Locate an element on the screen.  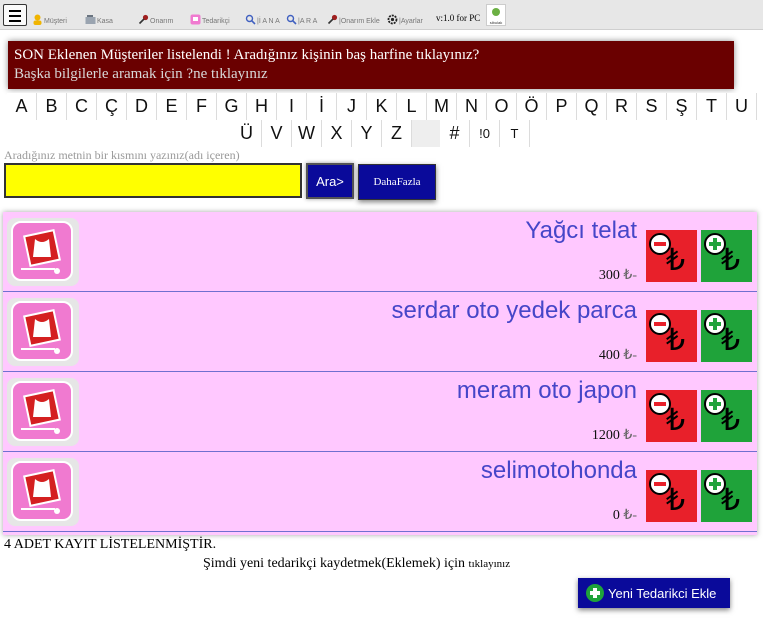
amount-value: 1200 is located at coordinates (605, 435).